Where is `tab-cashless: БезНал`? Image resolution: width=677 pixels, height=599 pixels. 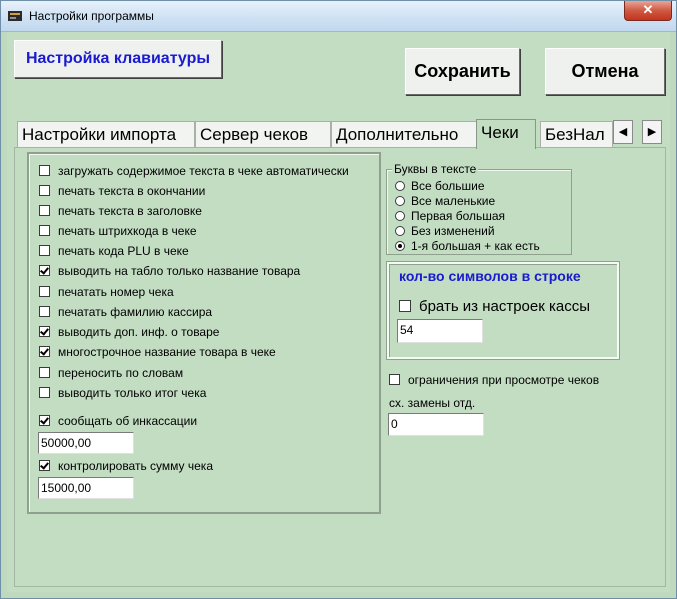
tab-cashless: БезНал is located at coordinates (576, 134).